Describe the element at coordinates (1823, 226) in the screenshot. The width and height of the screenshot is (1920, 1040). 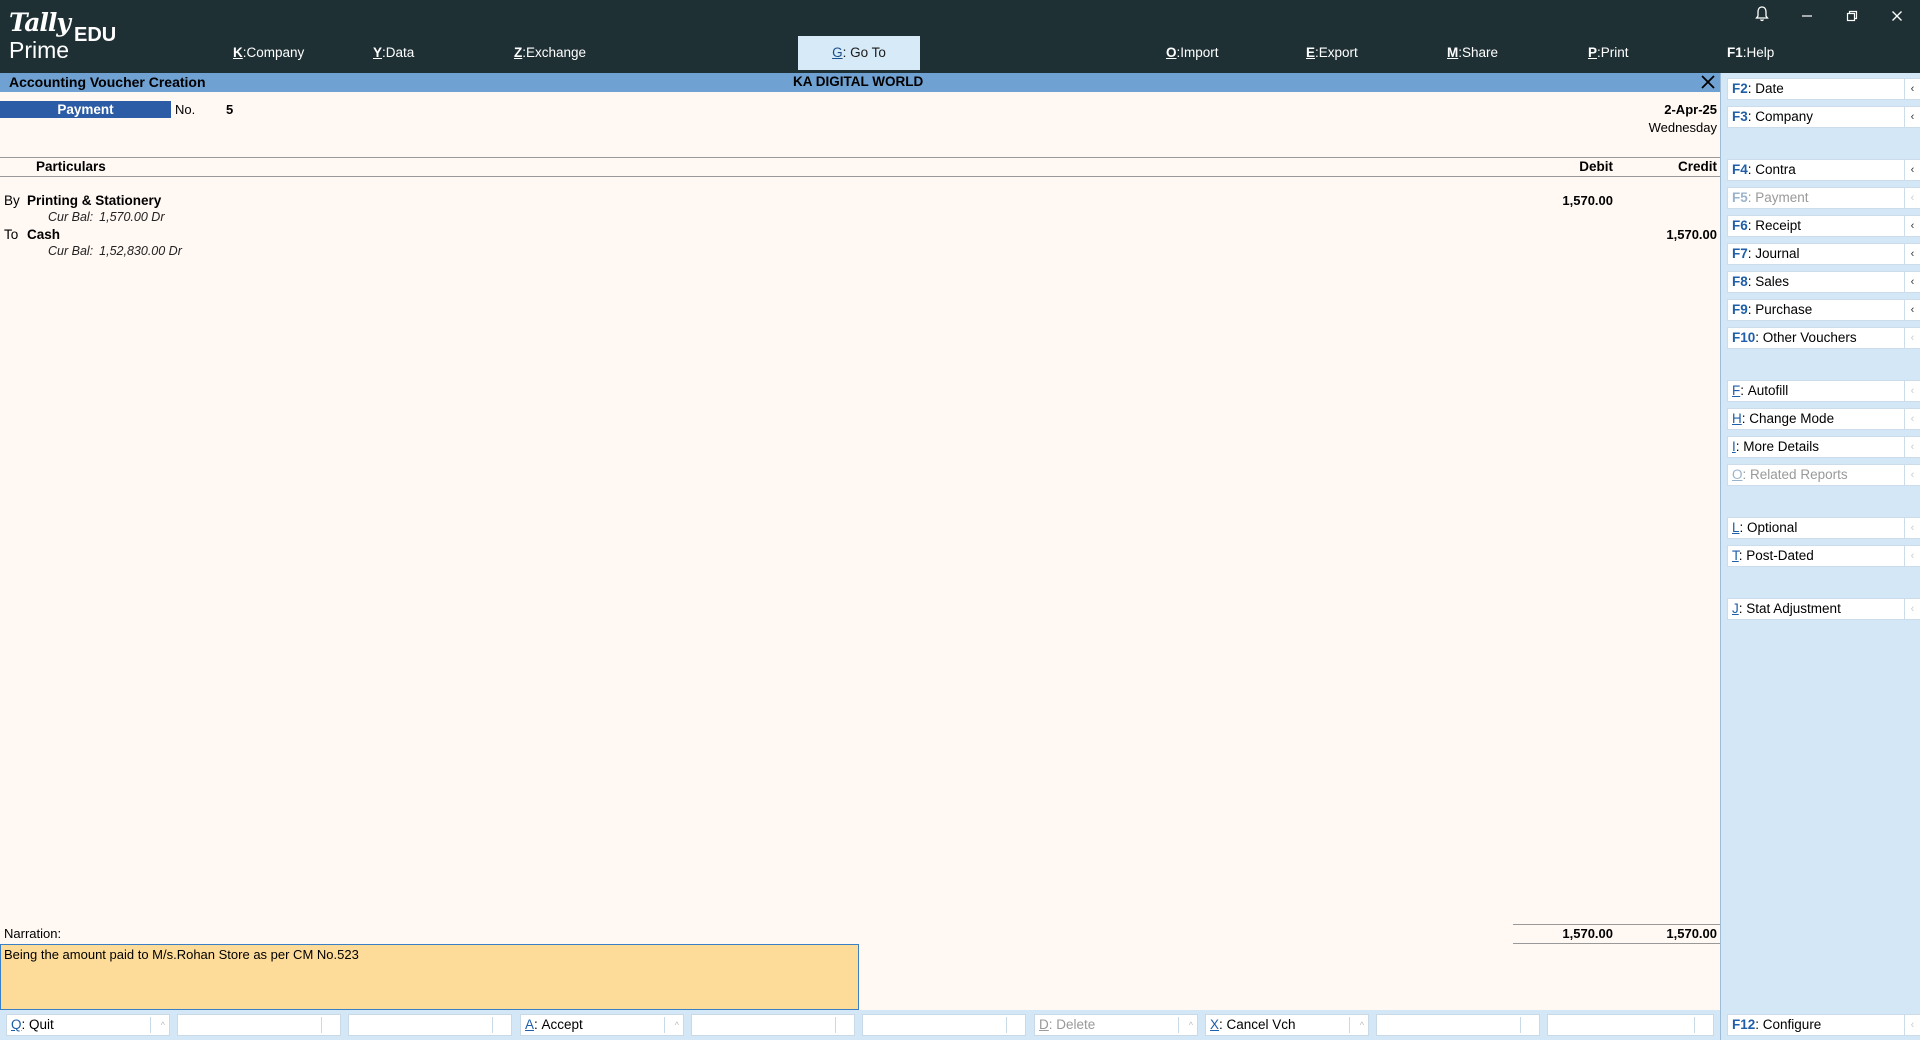
I see `receipt-button: F6: Receipt ‹` at that location.